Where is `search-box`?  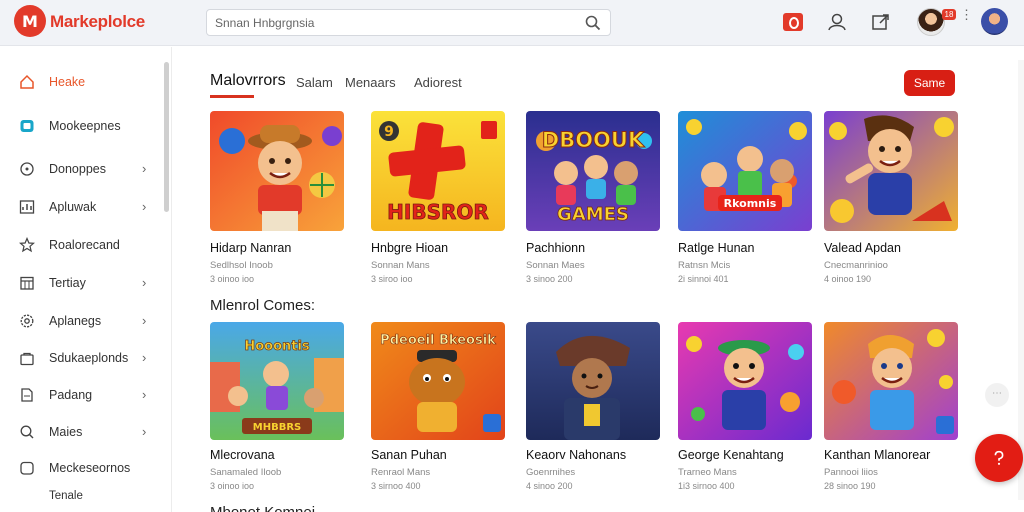 search-box is located at coordinates (408, 22).